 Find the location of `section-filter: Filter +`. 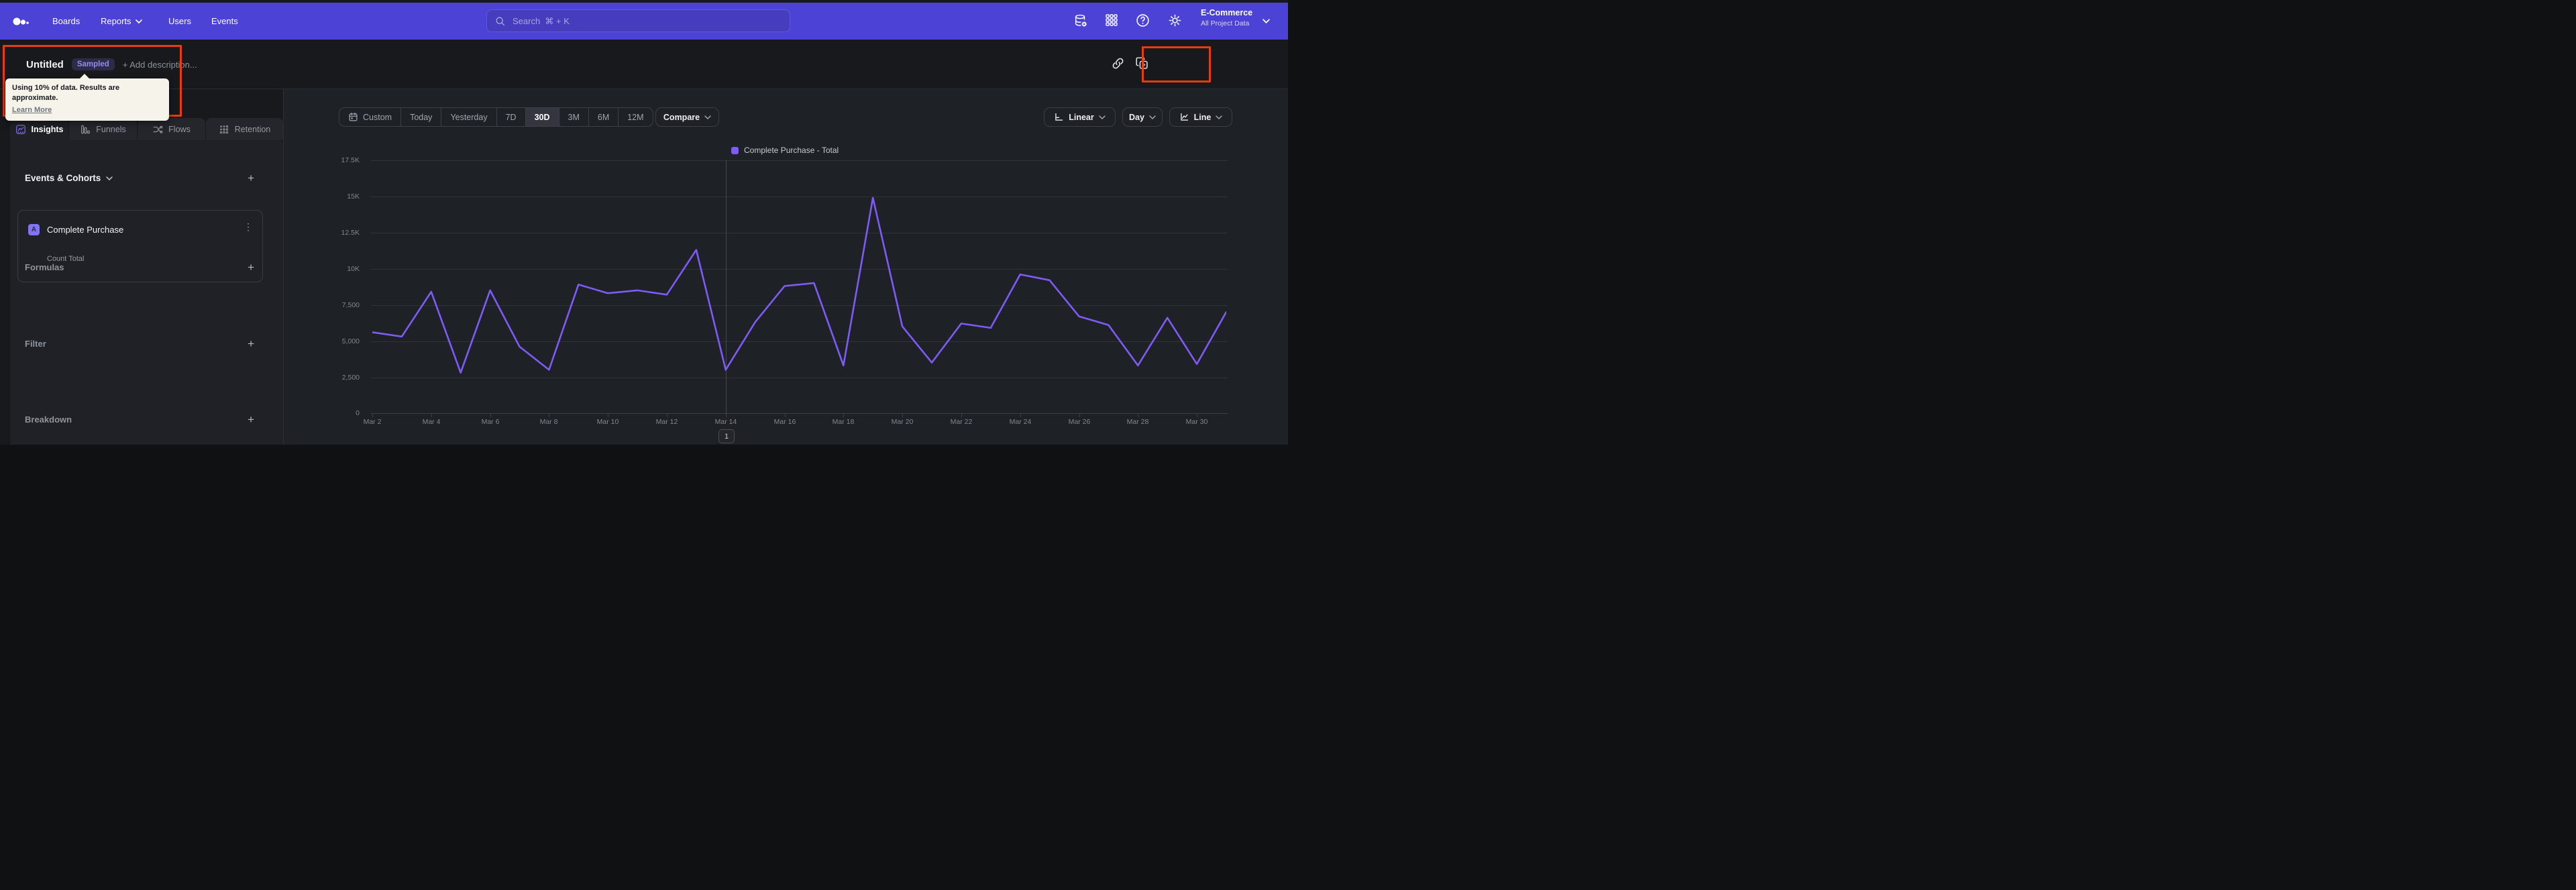

section-filter: Filter + is located at coordinates (139, 343).